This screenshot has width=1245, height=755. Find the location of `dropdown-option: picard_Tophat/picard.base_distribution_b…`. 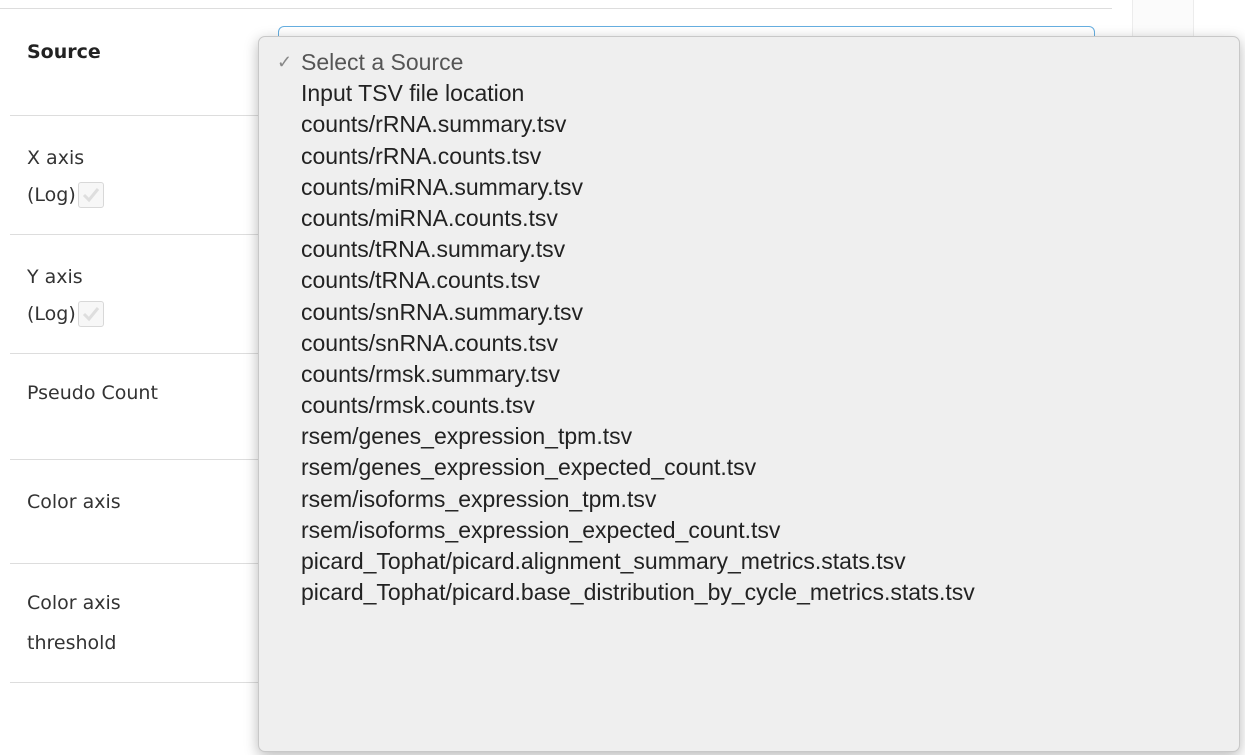

dropdown-option: picard_Tophat/picard.base_distribution_b… is located at coordinates (749, 592).